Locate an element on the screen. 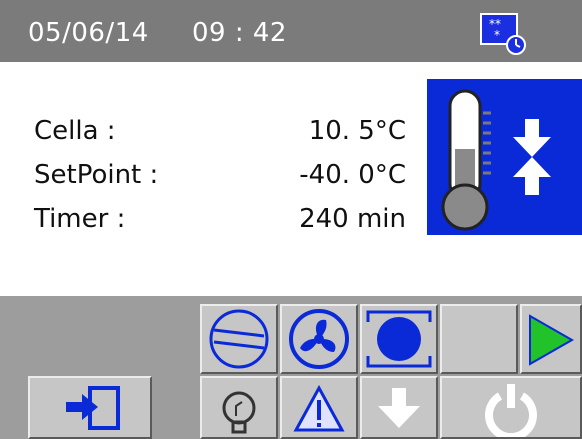  date-label: 05/06/14 is located at coordinates (88, 33).